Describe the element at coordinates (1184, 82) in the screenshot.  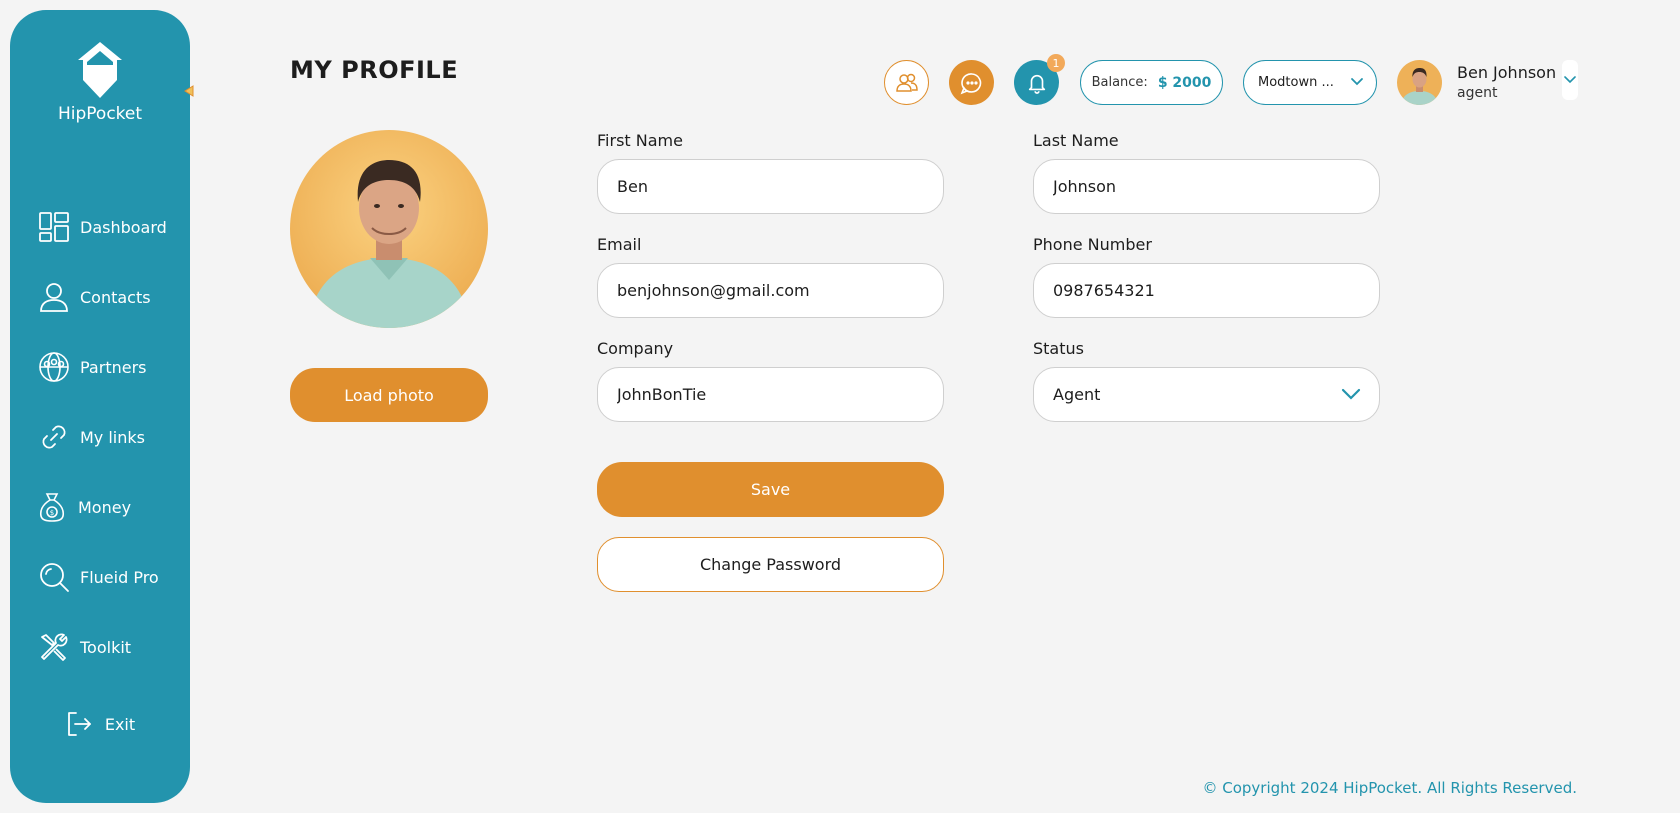
I see `balance-value: $ 2000` at that location.